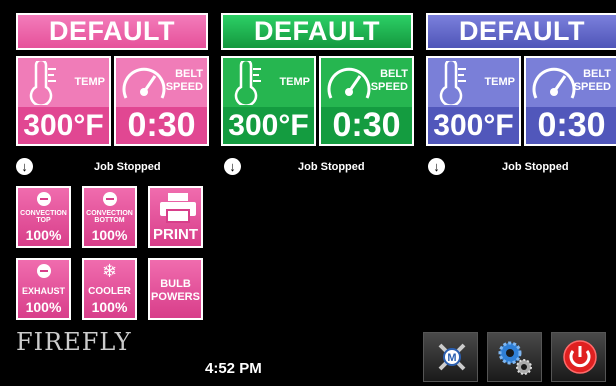 This screenshot has height=386, width=616. What do you see at coordinates (109, 291) in the screenshot?
I see `cooler-label: COOLER` at bounding box center [109, 291].